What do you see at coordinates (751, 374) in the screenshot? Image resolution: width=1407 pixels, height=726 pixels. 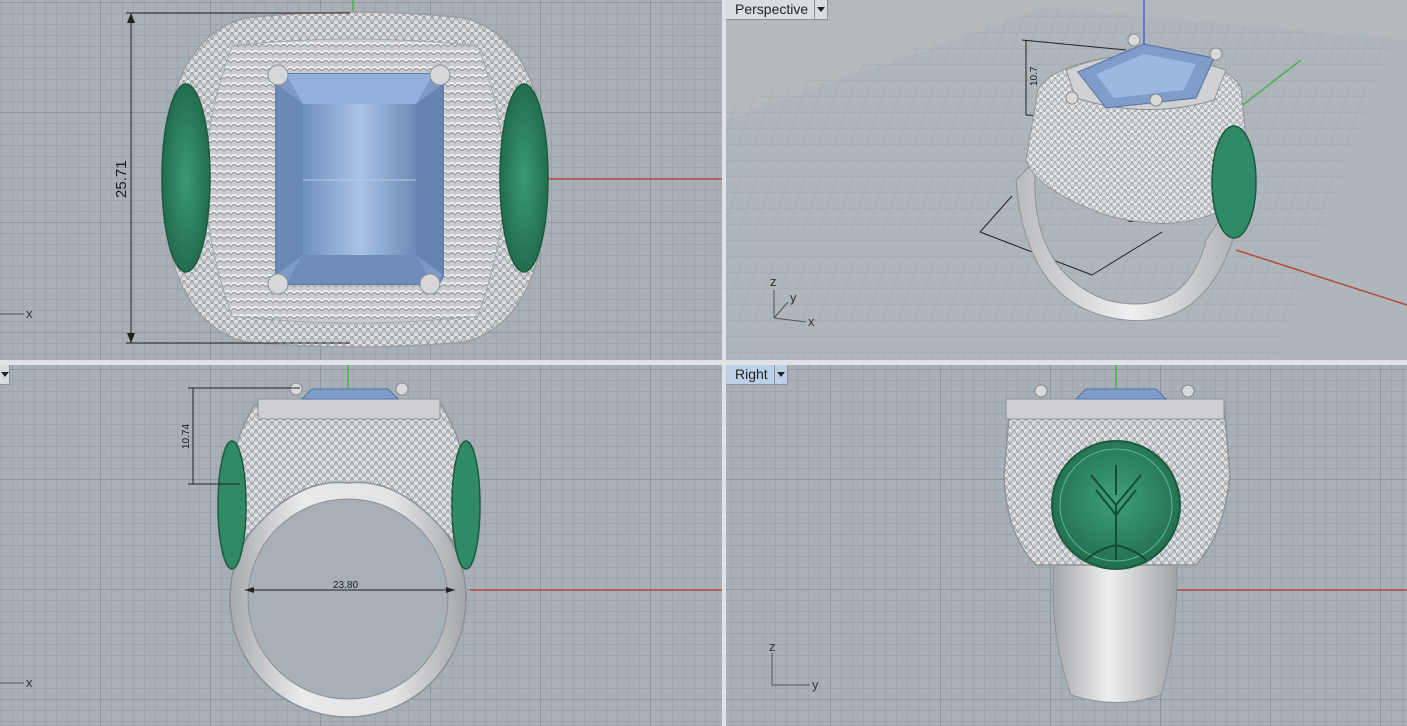 I see `right-viewport-title: Right` at bounding box center [751, 374].